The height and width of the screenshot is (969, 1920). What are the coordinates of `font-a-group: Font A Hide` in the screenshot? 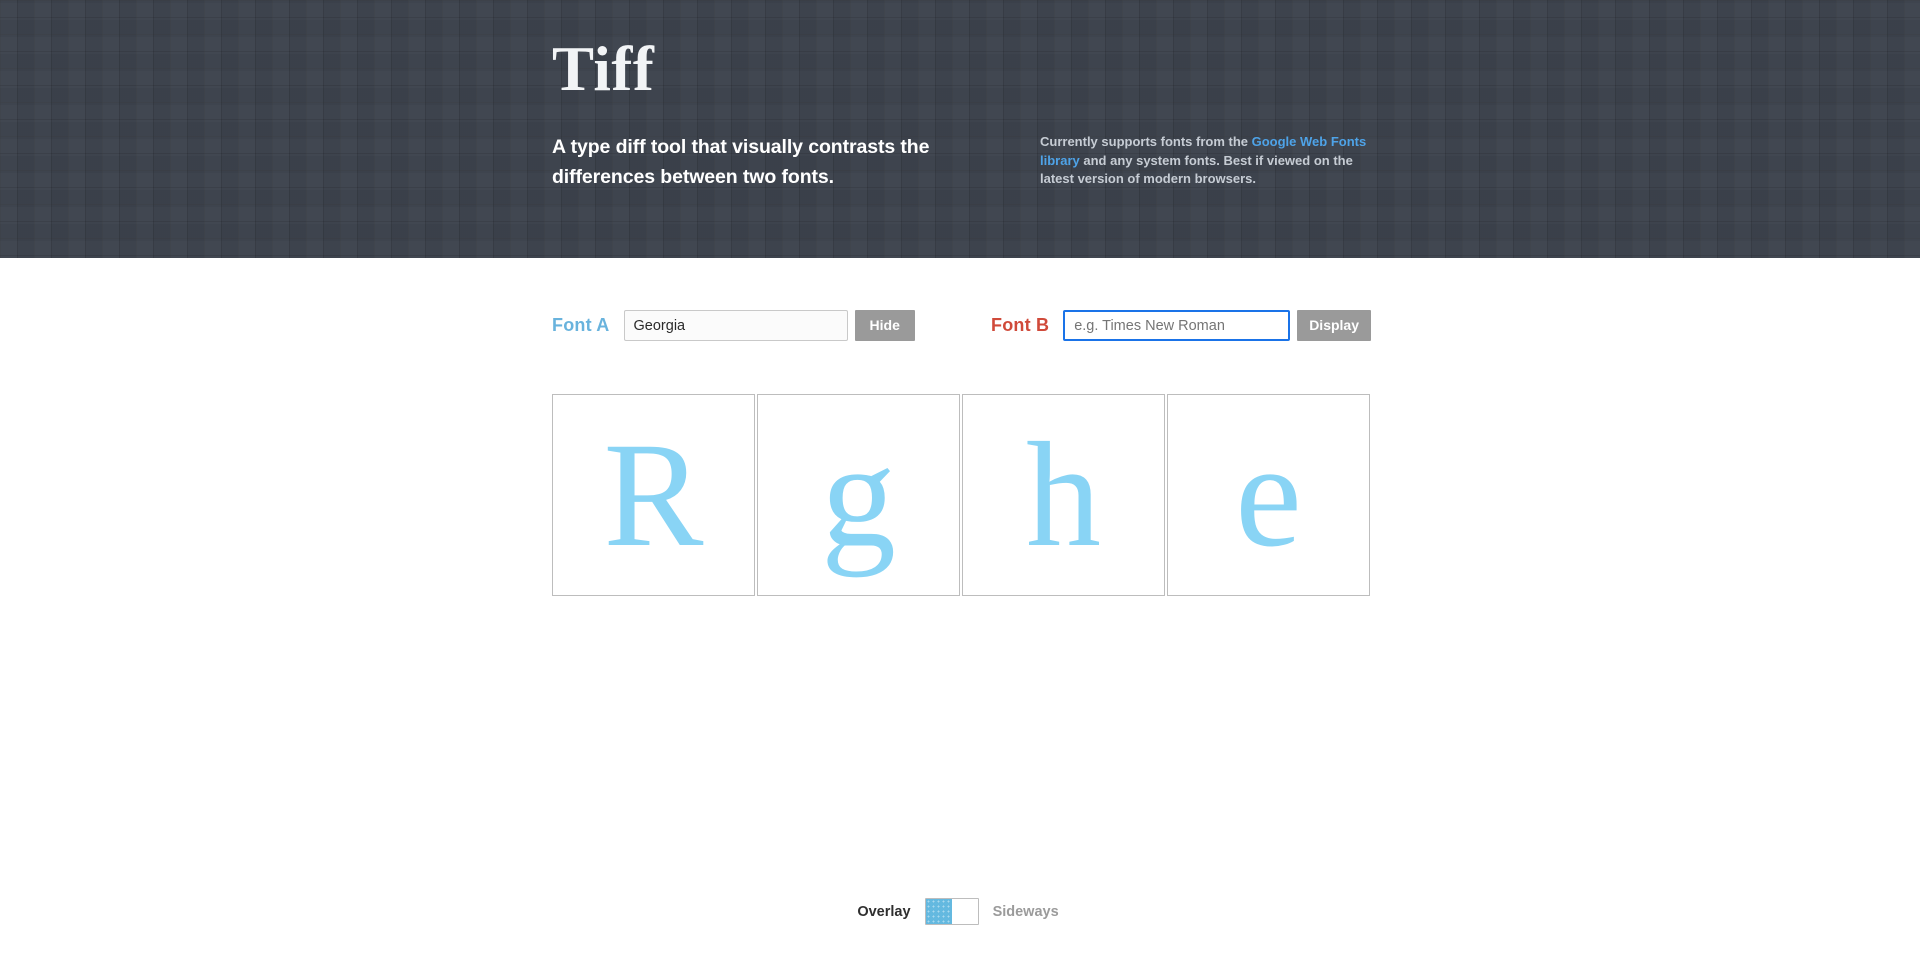 It's located at (733, 325).